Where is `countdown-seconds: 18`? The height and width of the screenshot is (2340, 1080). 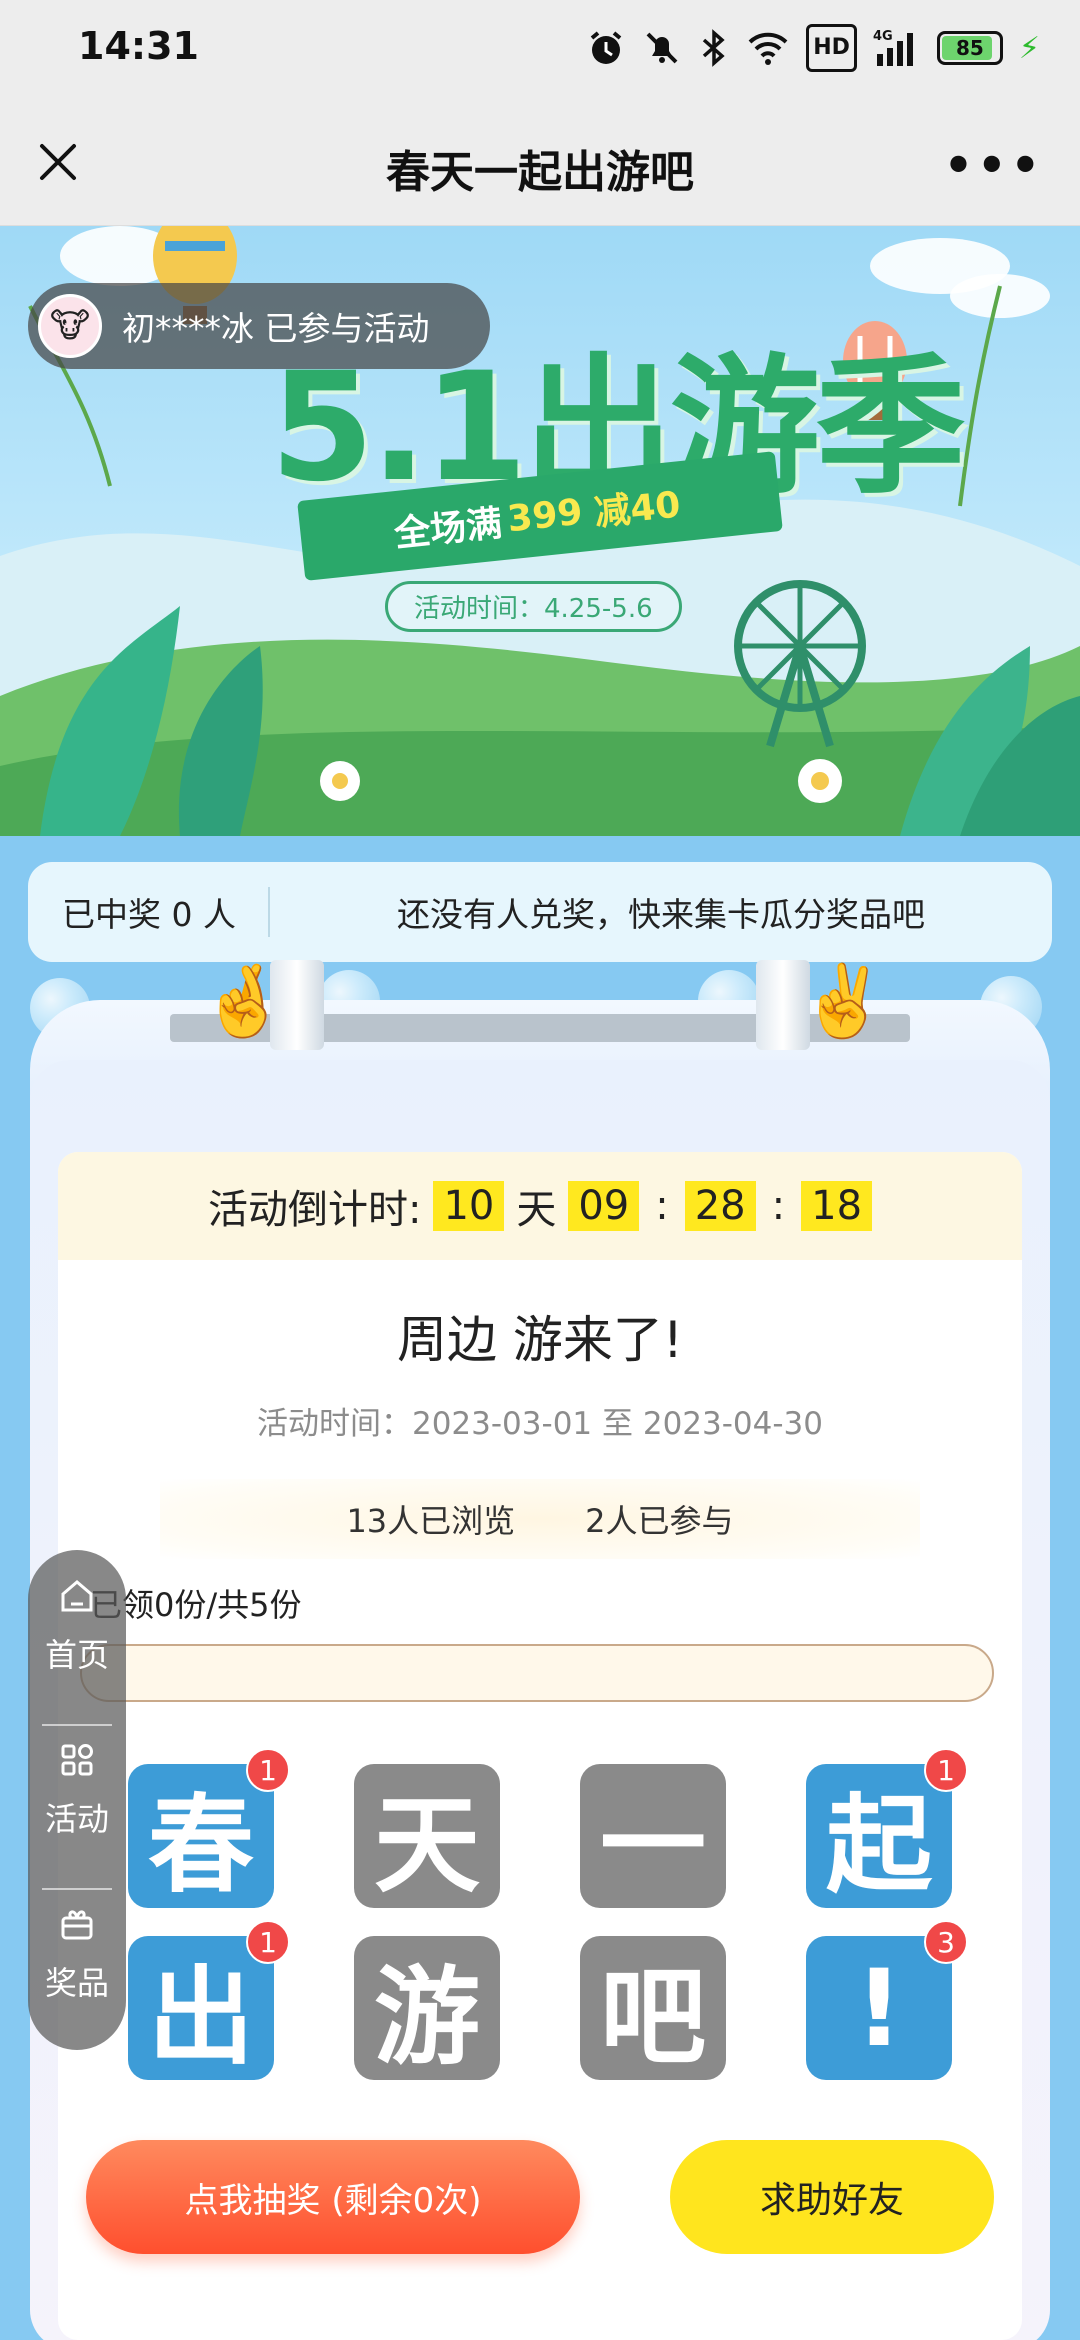 countdown-seconds: 18 is located at coordinates (837, 1206).